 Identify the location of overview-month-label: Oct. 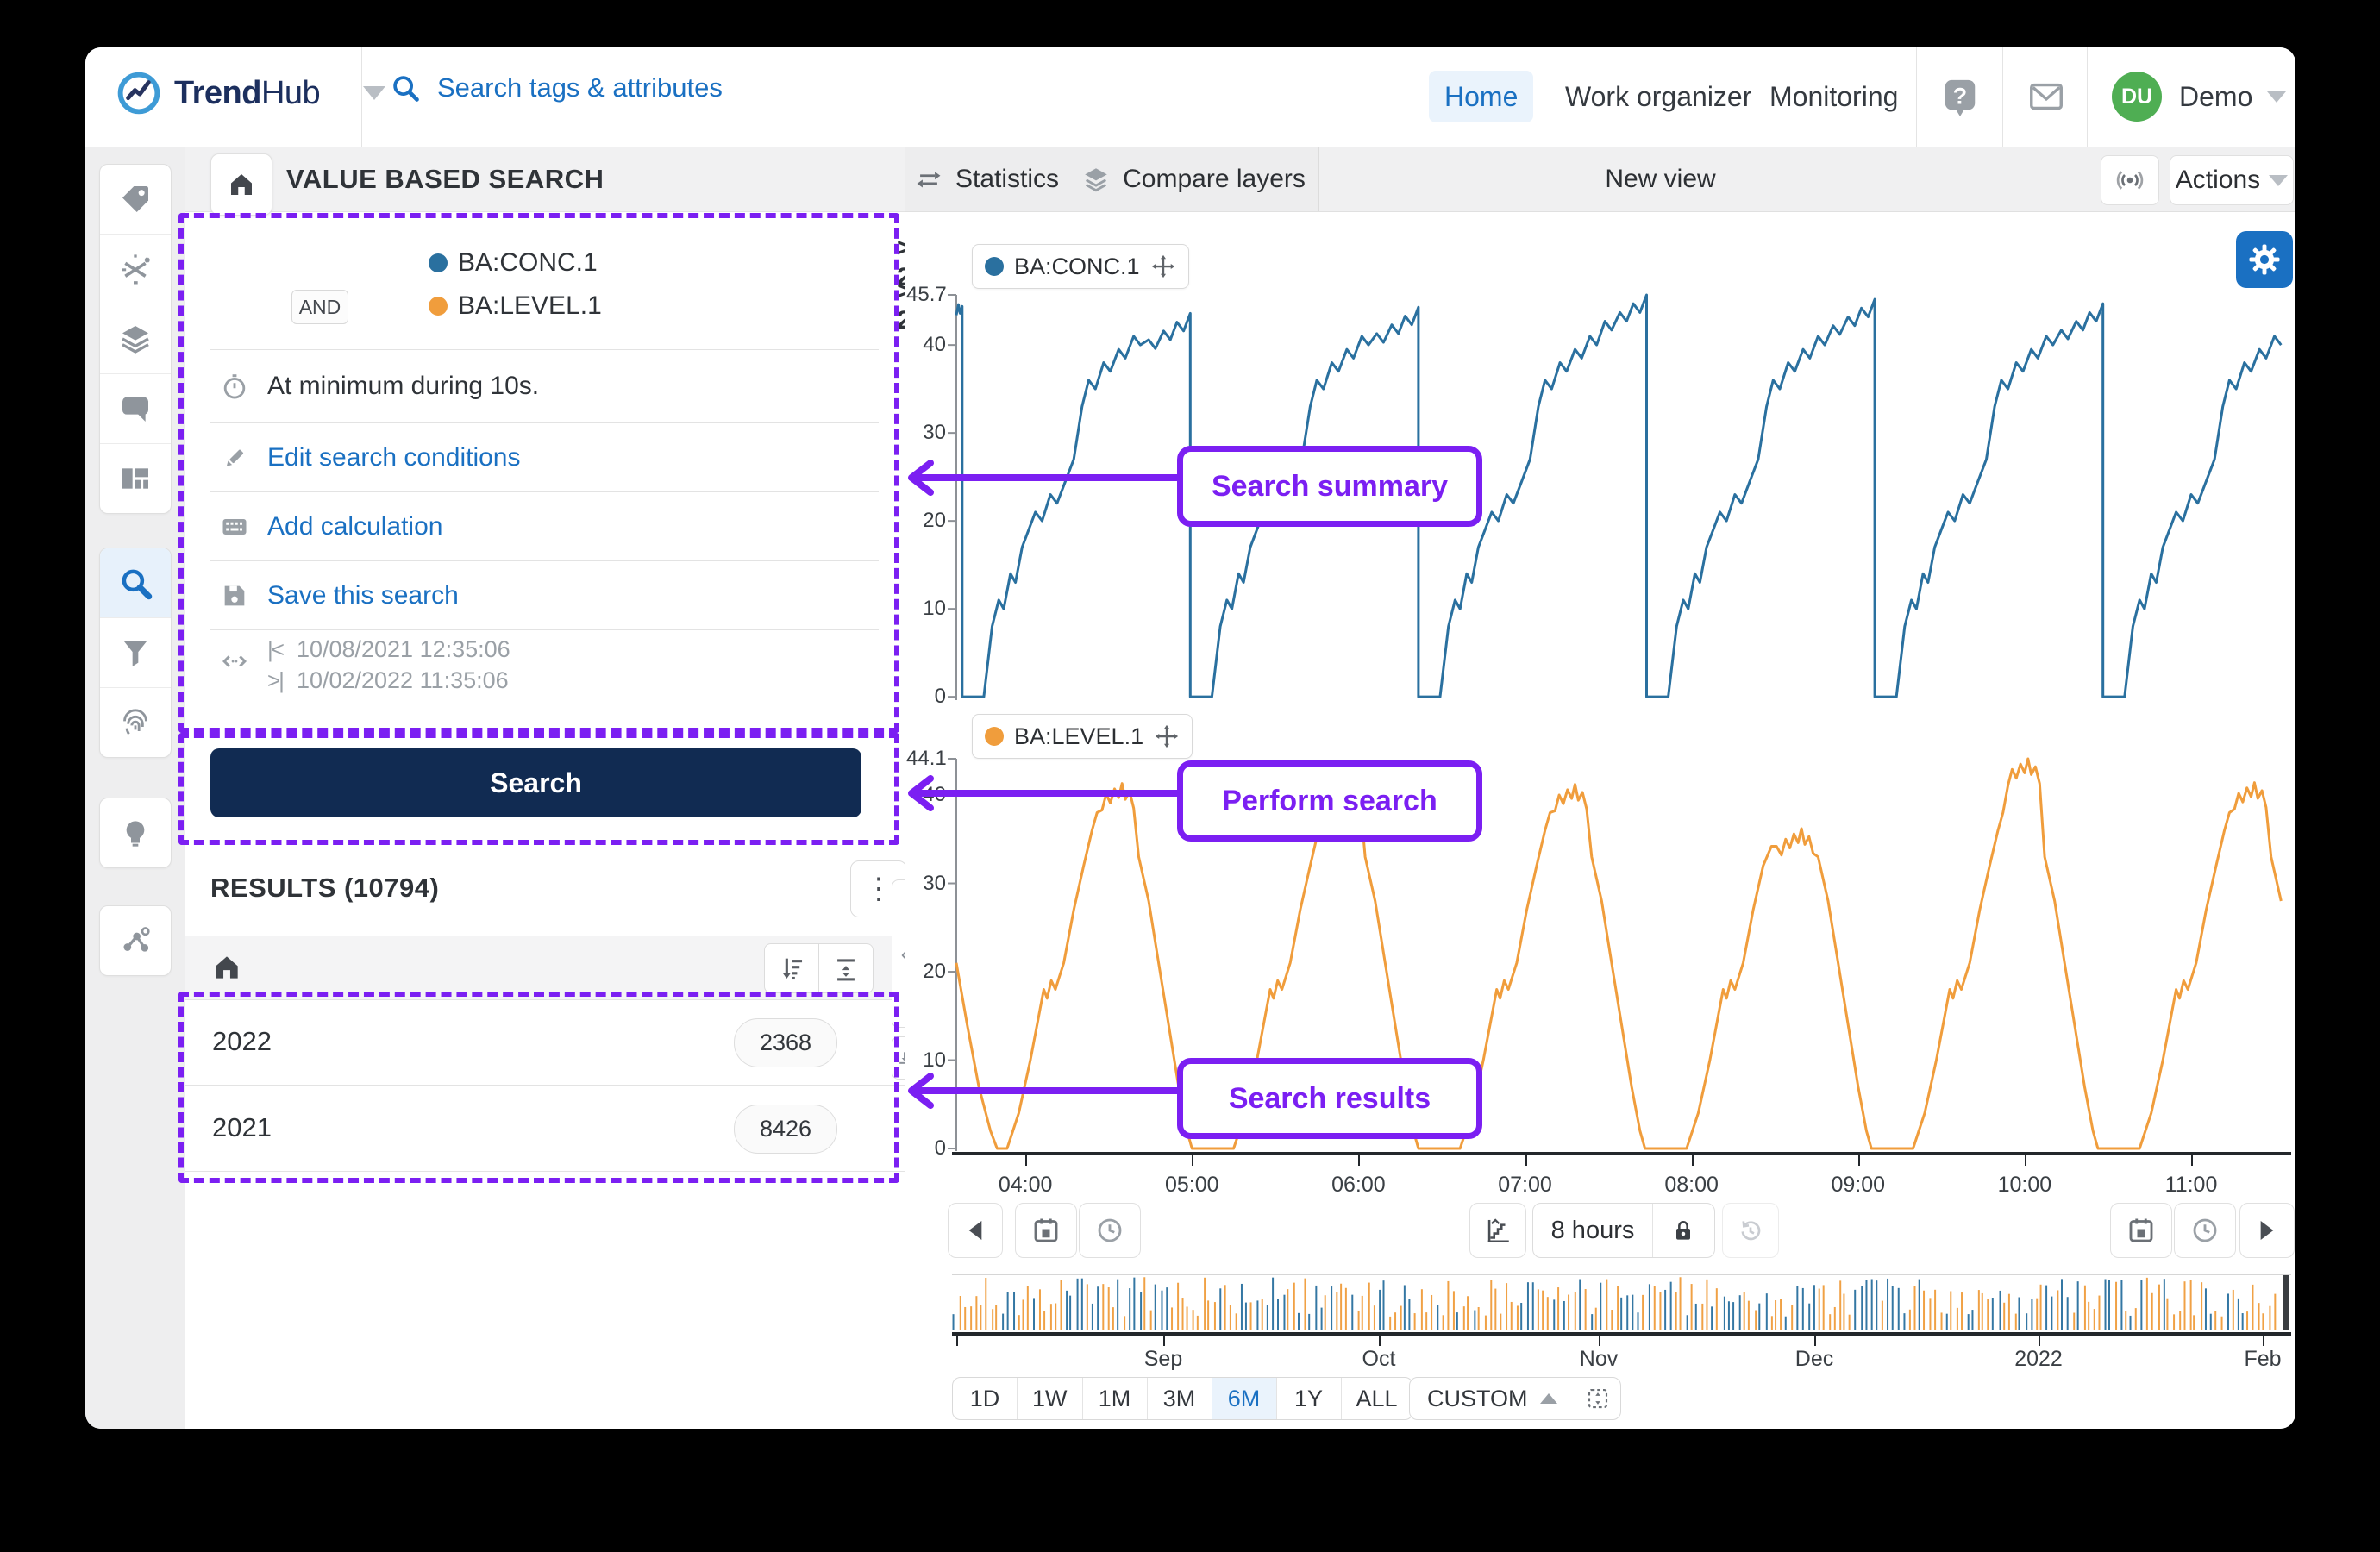
(1379, 1359).